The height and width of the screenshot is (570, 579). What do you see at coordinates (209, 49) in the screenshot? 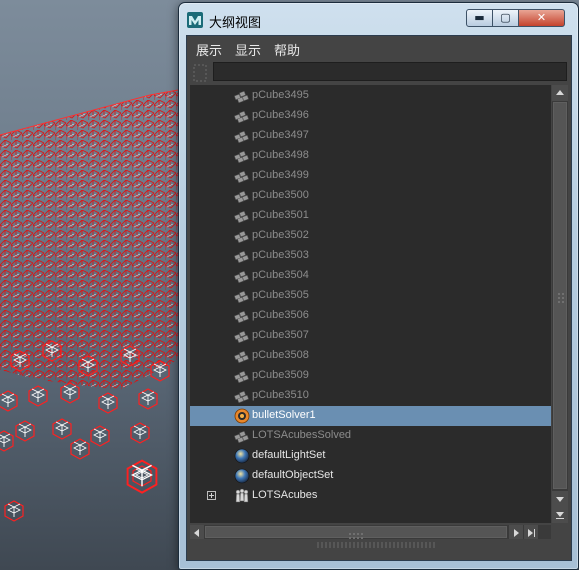
I see `menu-display: 展示` at bounding box center [209, 49].